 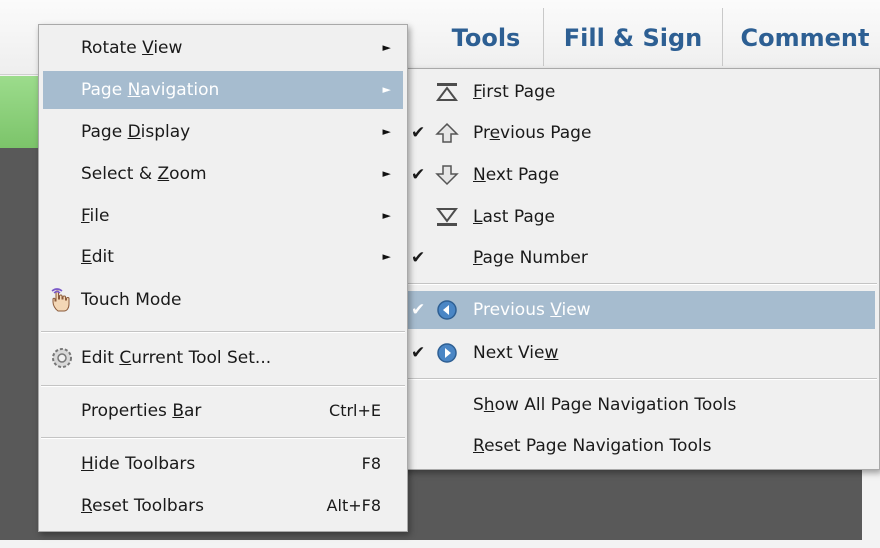 What do you see at coordinates (639, 133) in the screenshot?
I see `menu-item-previous-page: ✔ Previous Page` at bounding box center [639, 133].